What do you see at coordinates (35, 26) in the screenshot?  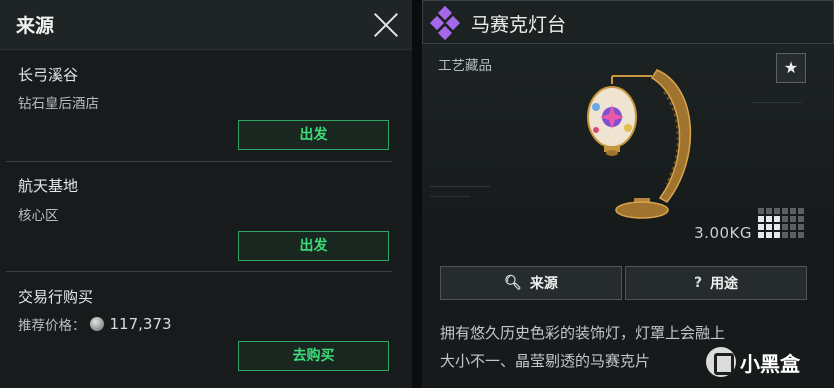 I see `source-panel-title: 来源` at bounding box center [35, 26].